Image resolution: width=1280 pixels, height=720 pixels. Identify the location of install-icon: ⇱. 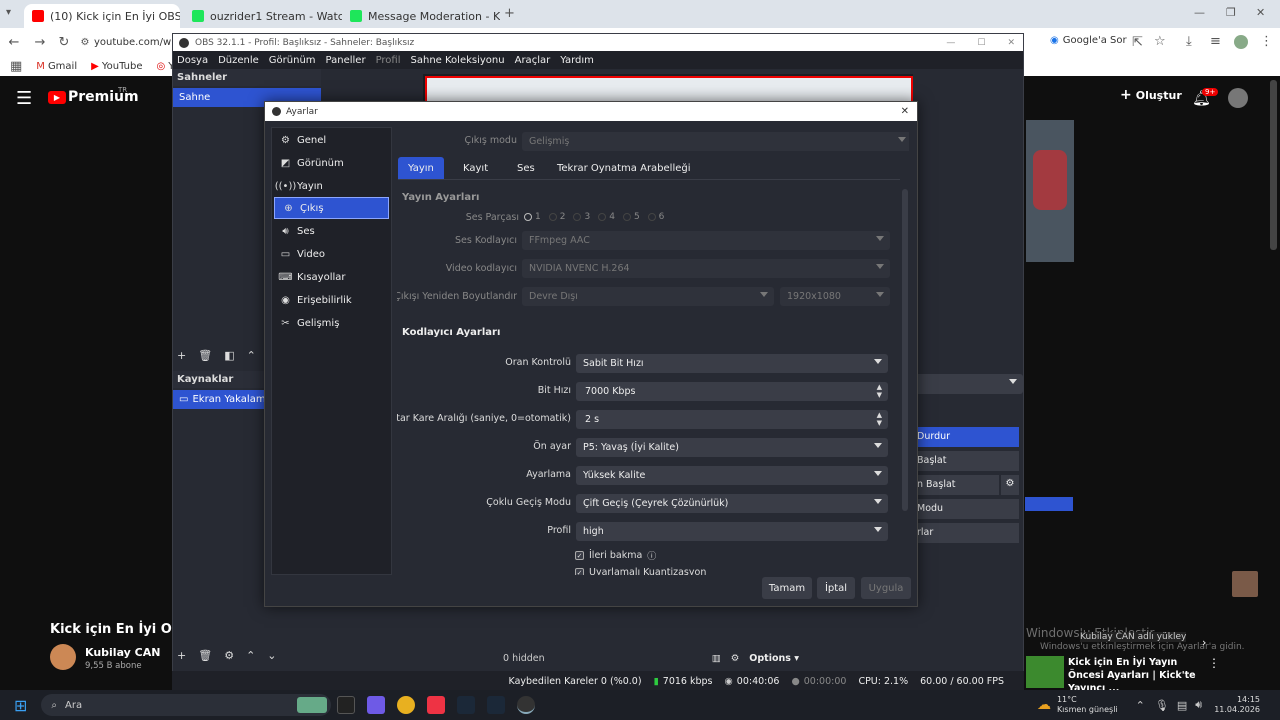
(1137, 42).